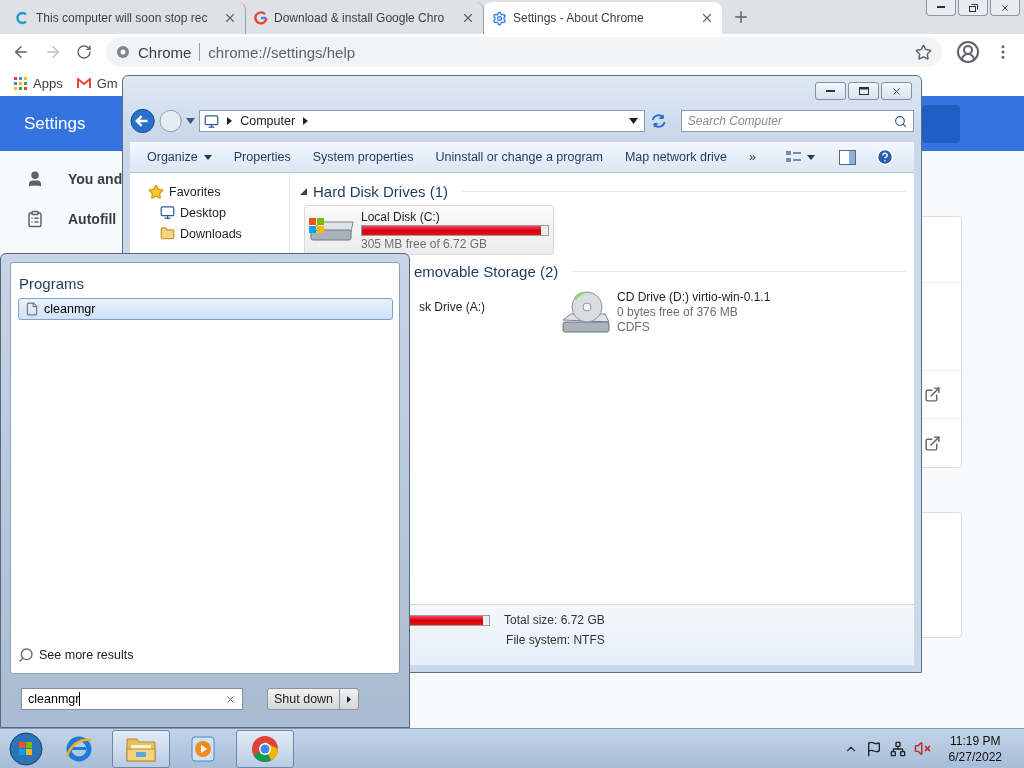 The width and height of the screenshot is (1024, 768). What do you see at coordinates (941, 123) in the screenshot?
I see `search-field` at bounding box center [941, 123].